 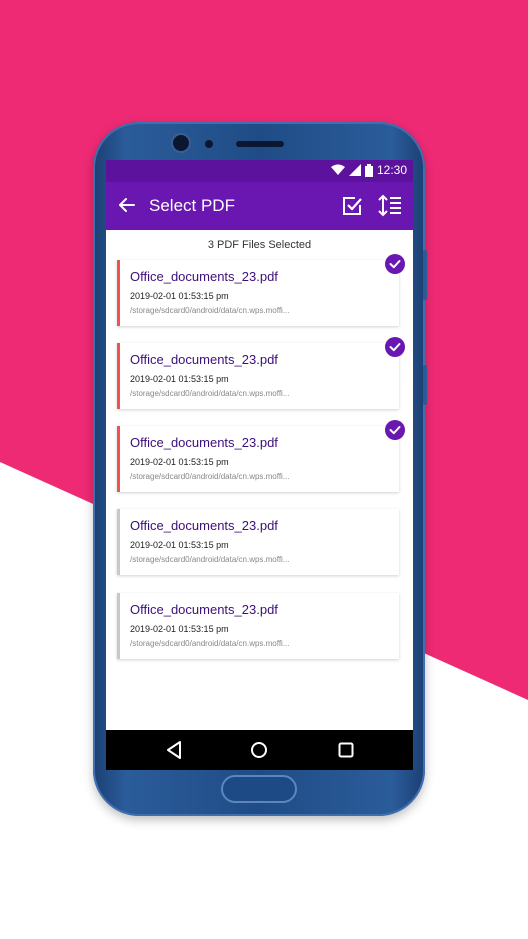 I want to click on status-time: 12:30, so click(x=391, y=170).